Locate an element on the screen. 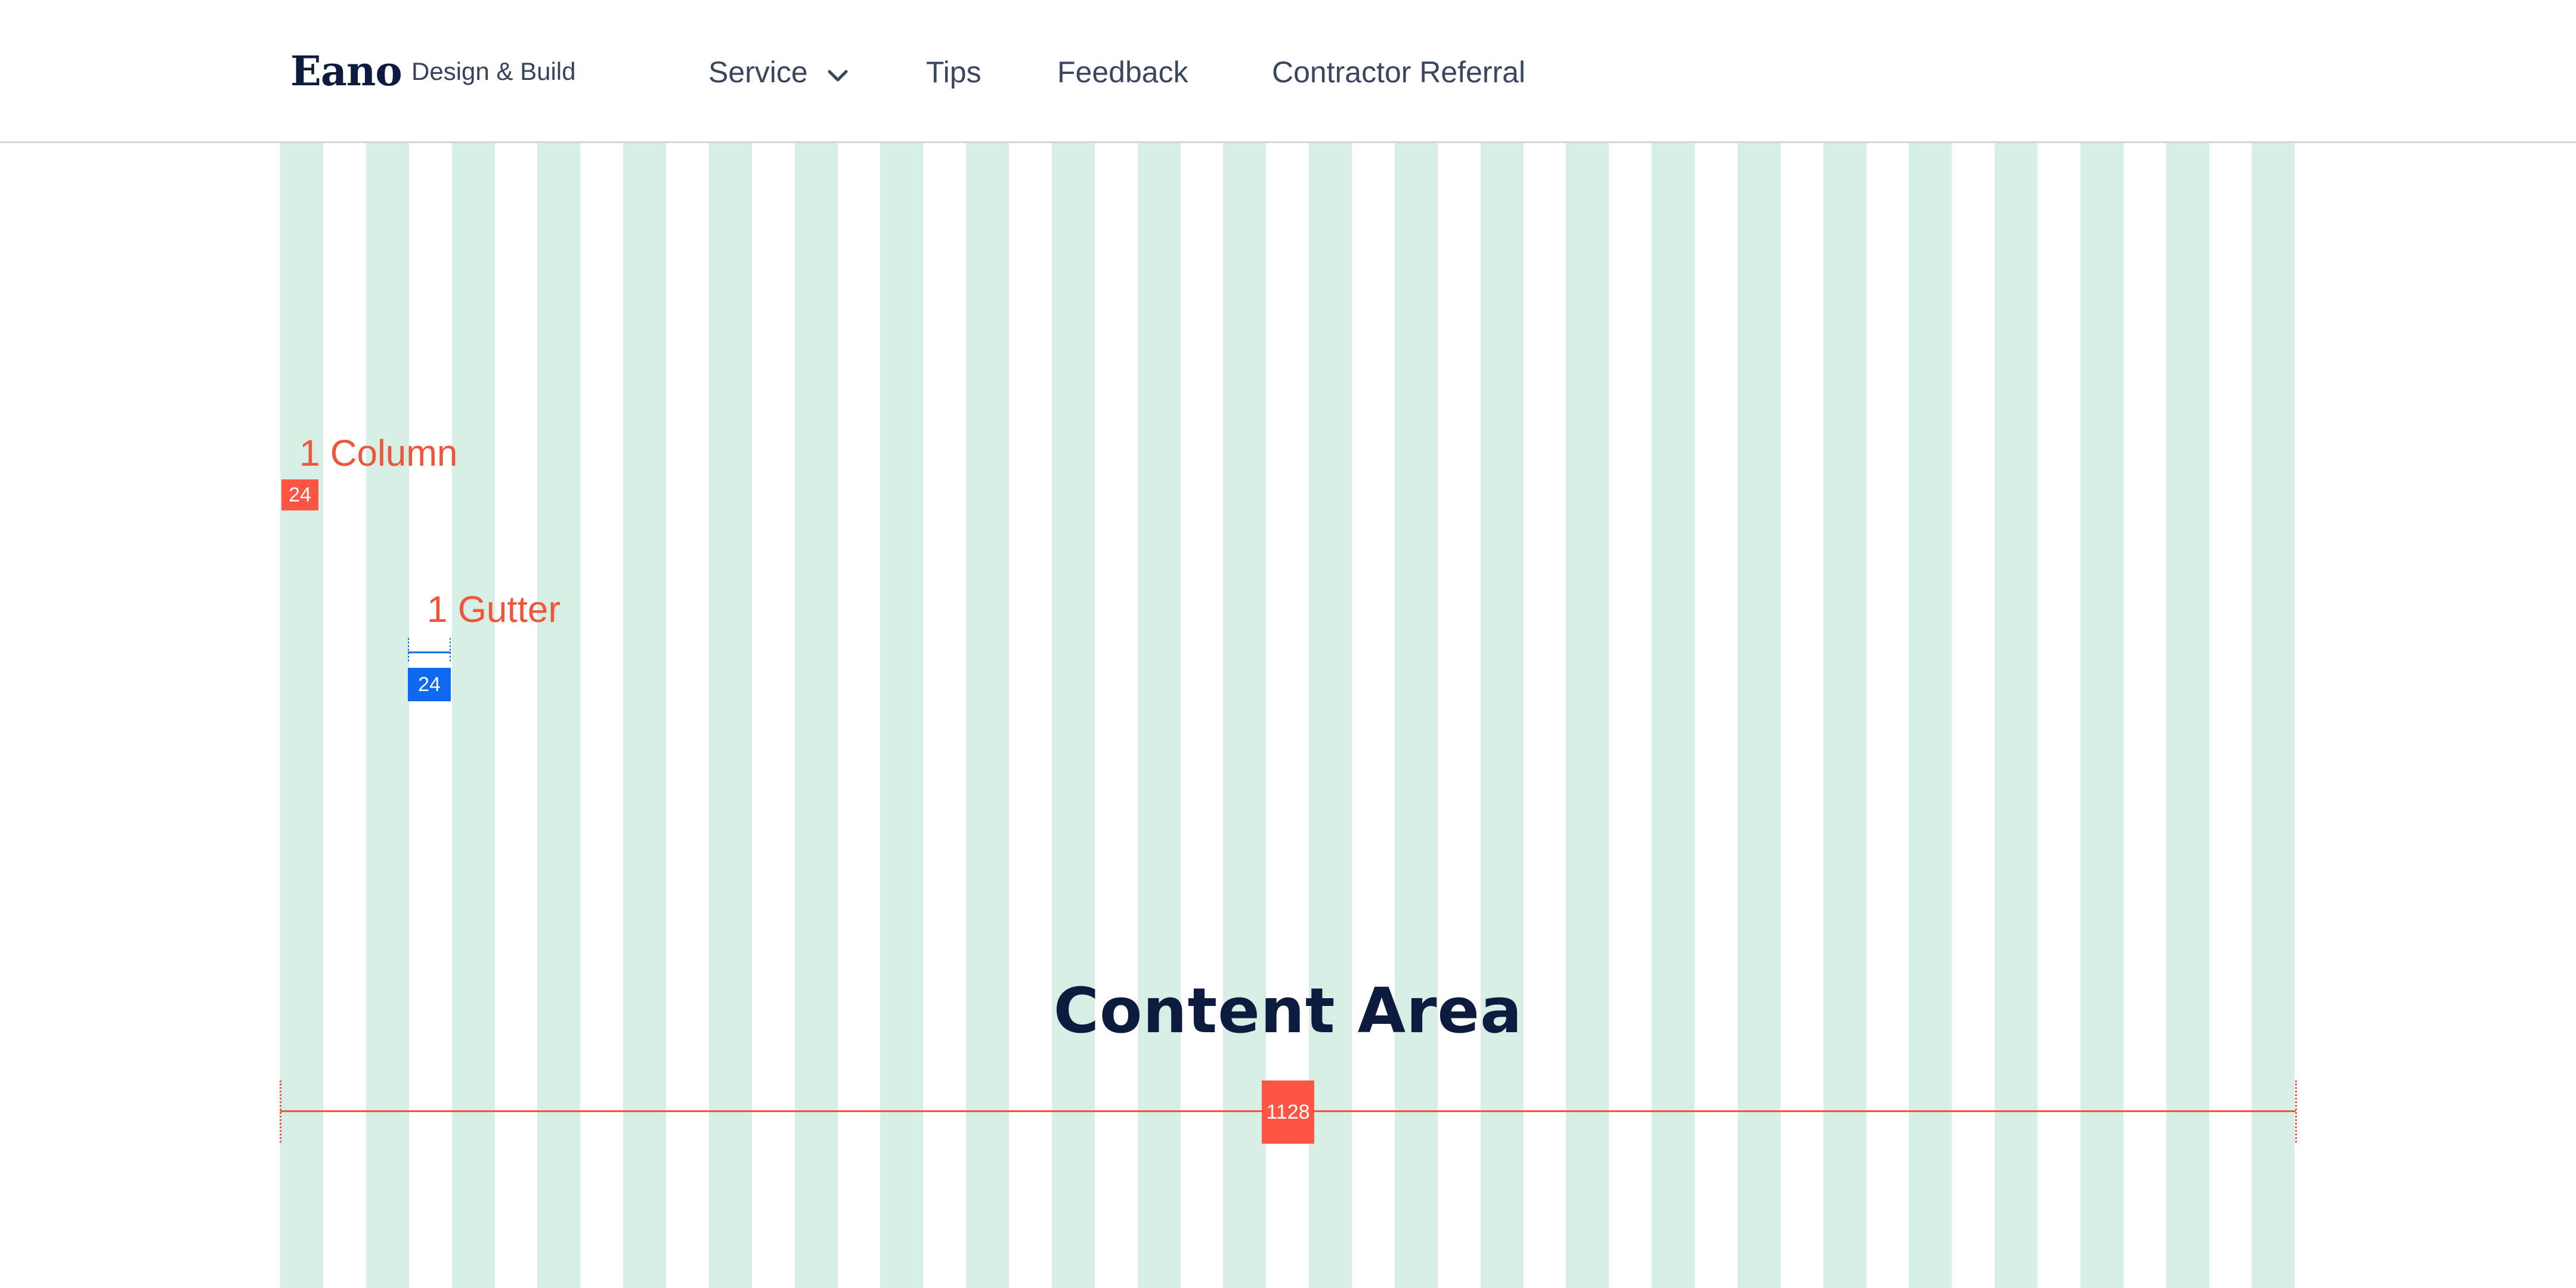  gutter-width-marker is located at coordinates (429, 650).